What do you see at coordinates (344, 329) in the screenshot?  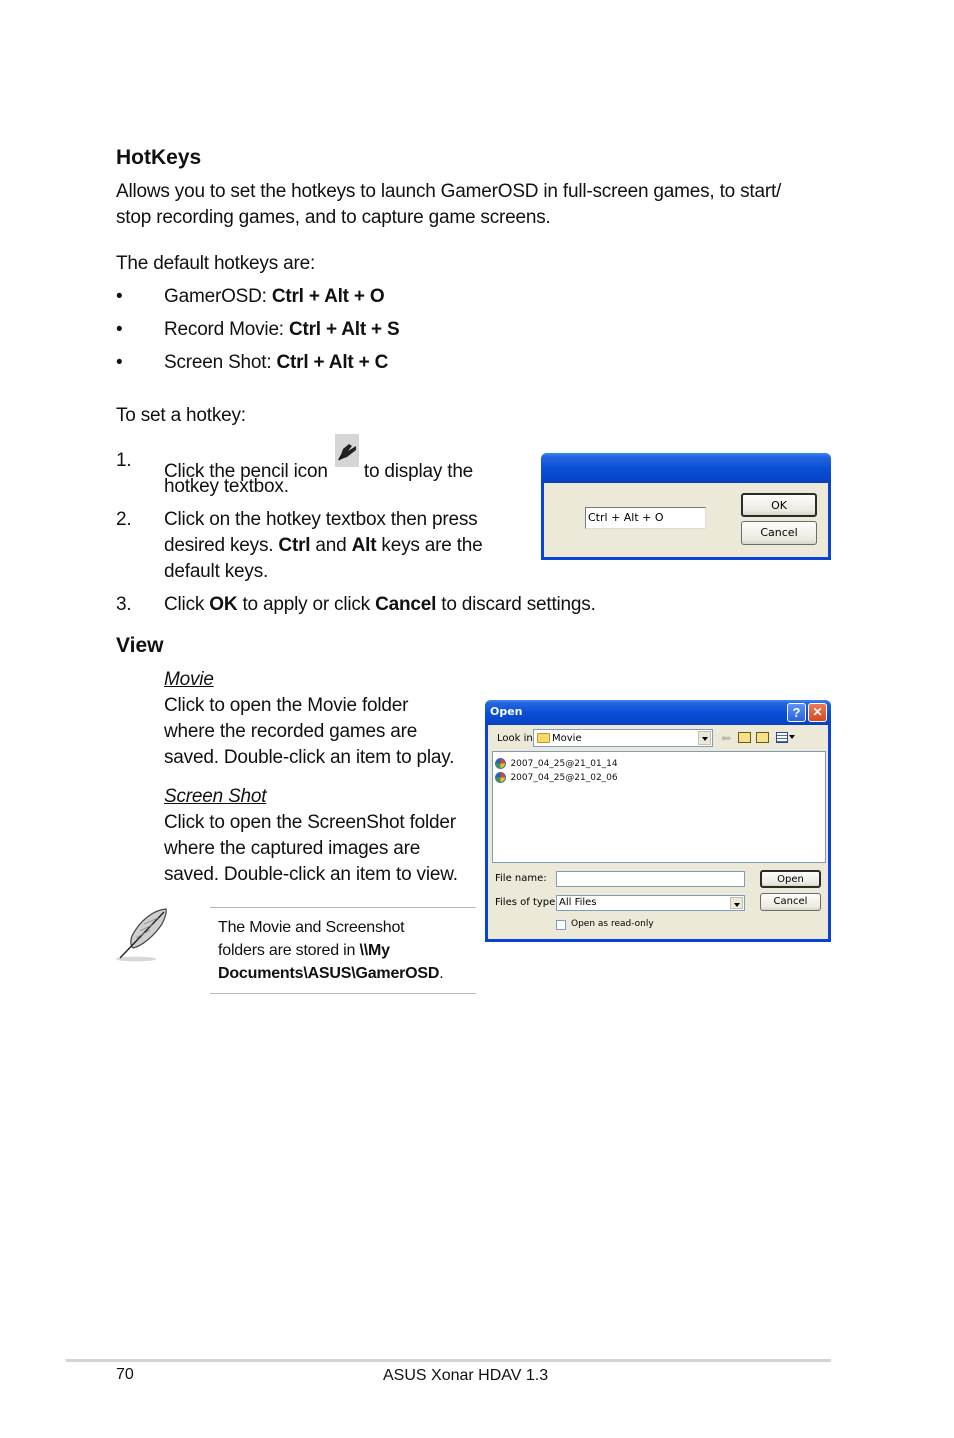 I see `hotkey-keys: Ctrl + Alt + S` at bounding box center [344, 329].